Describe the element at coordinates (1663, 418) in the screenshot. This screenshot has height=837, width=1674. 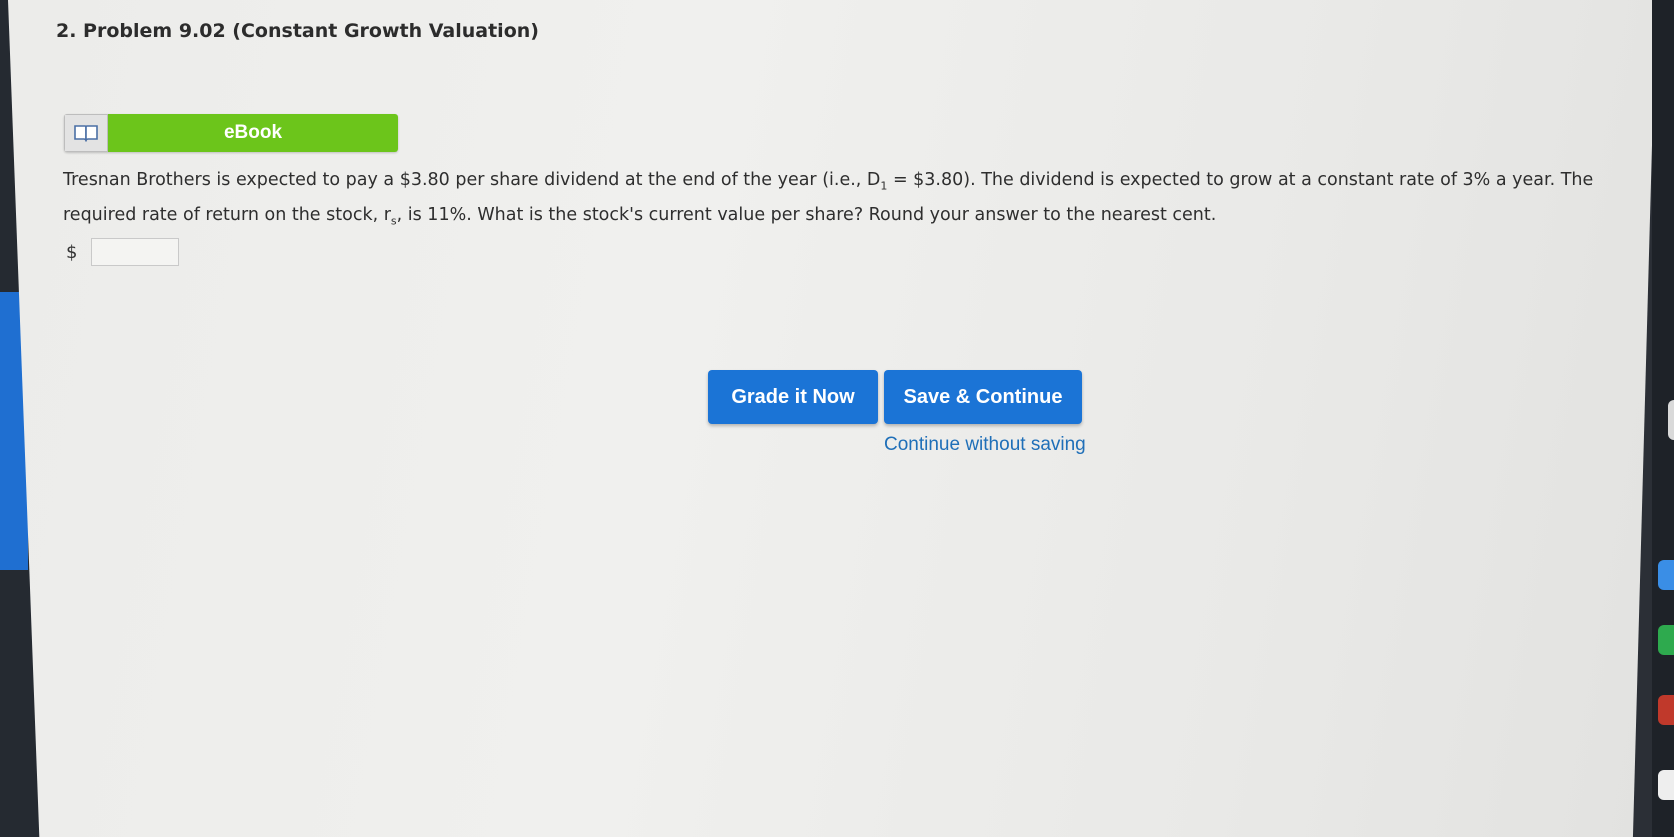
I see `right-bezel` at that location.